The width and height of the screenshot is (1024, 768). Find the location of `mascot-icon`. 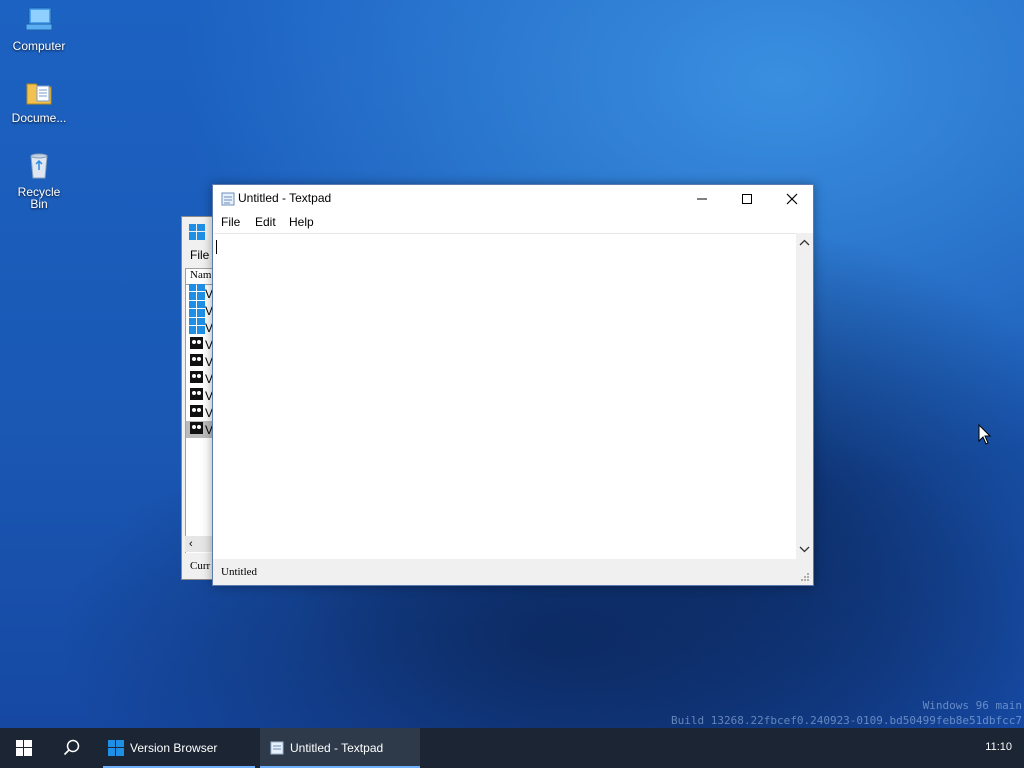

mascot-icon is located at coordinates (197, 429).